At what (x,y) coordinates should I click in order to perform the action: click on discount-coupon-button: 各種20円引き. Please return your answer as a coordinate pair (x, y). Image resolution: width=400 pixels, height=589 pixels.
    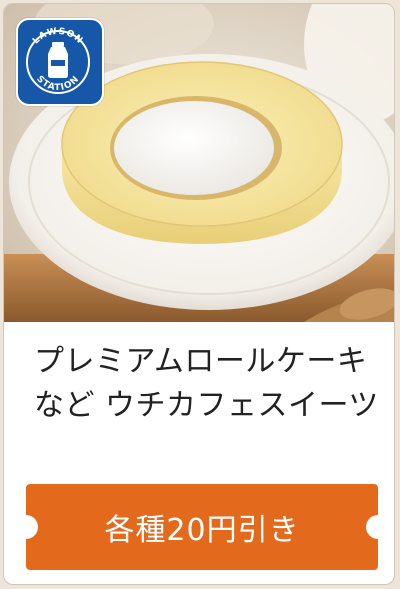
    Looking at the image, I should click on (202, 527).